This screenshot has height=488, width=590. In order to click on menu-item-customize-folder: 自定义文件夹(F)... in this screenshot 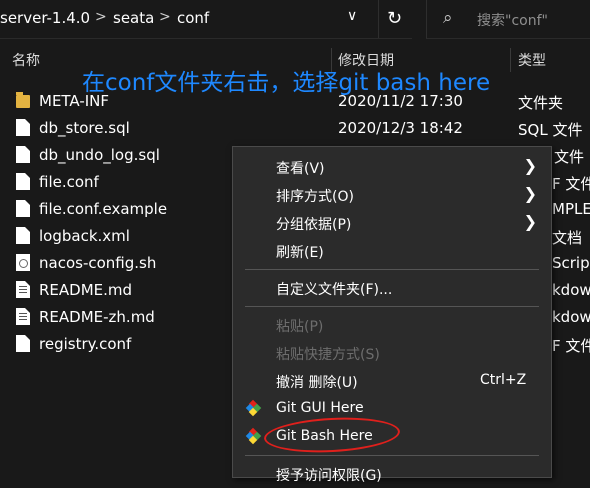, I will do `click(392, 288)`.